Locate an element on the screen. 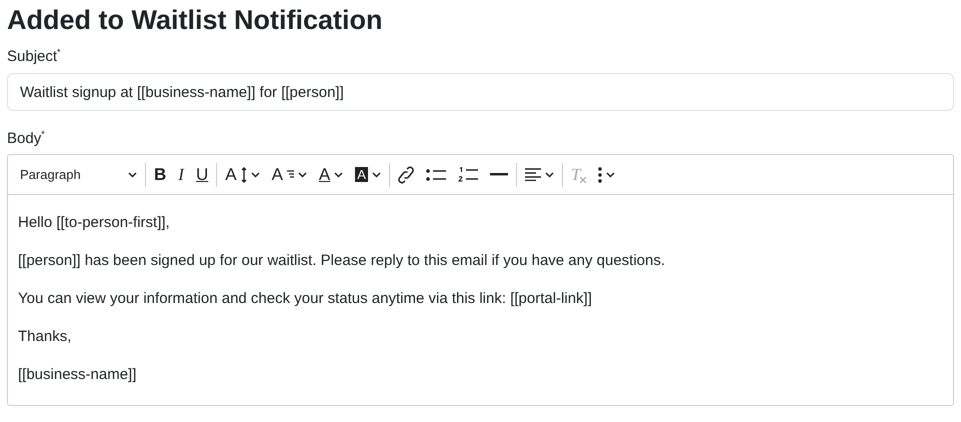 The height and width of the screenshot is (422, 961). subject-field: Waitlist signup at [[business-name]] for [[person]] is located at coordinates (480, 92).